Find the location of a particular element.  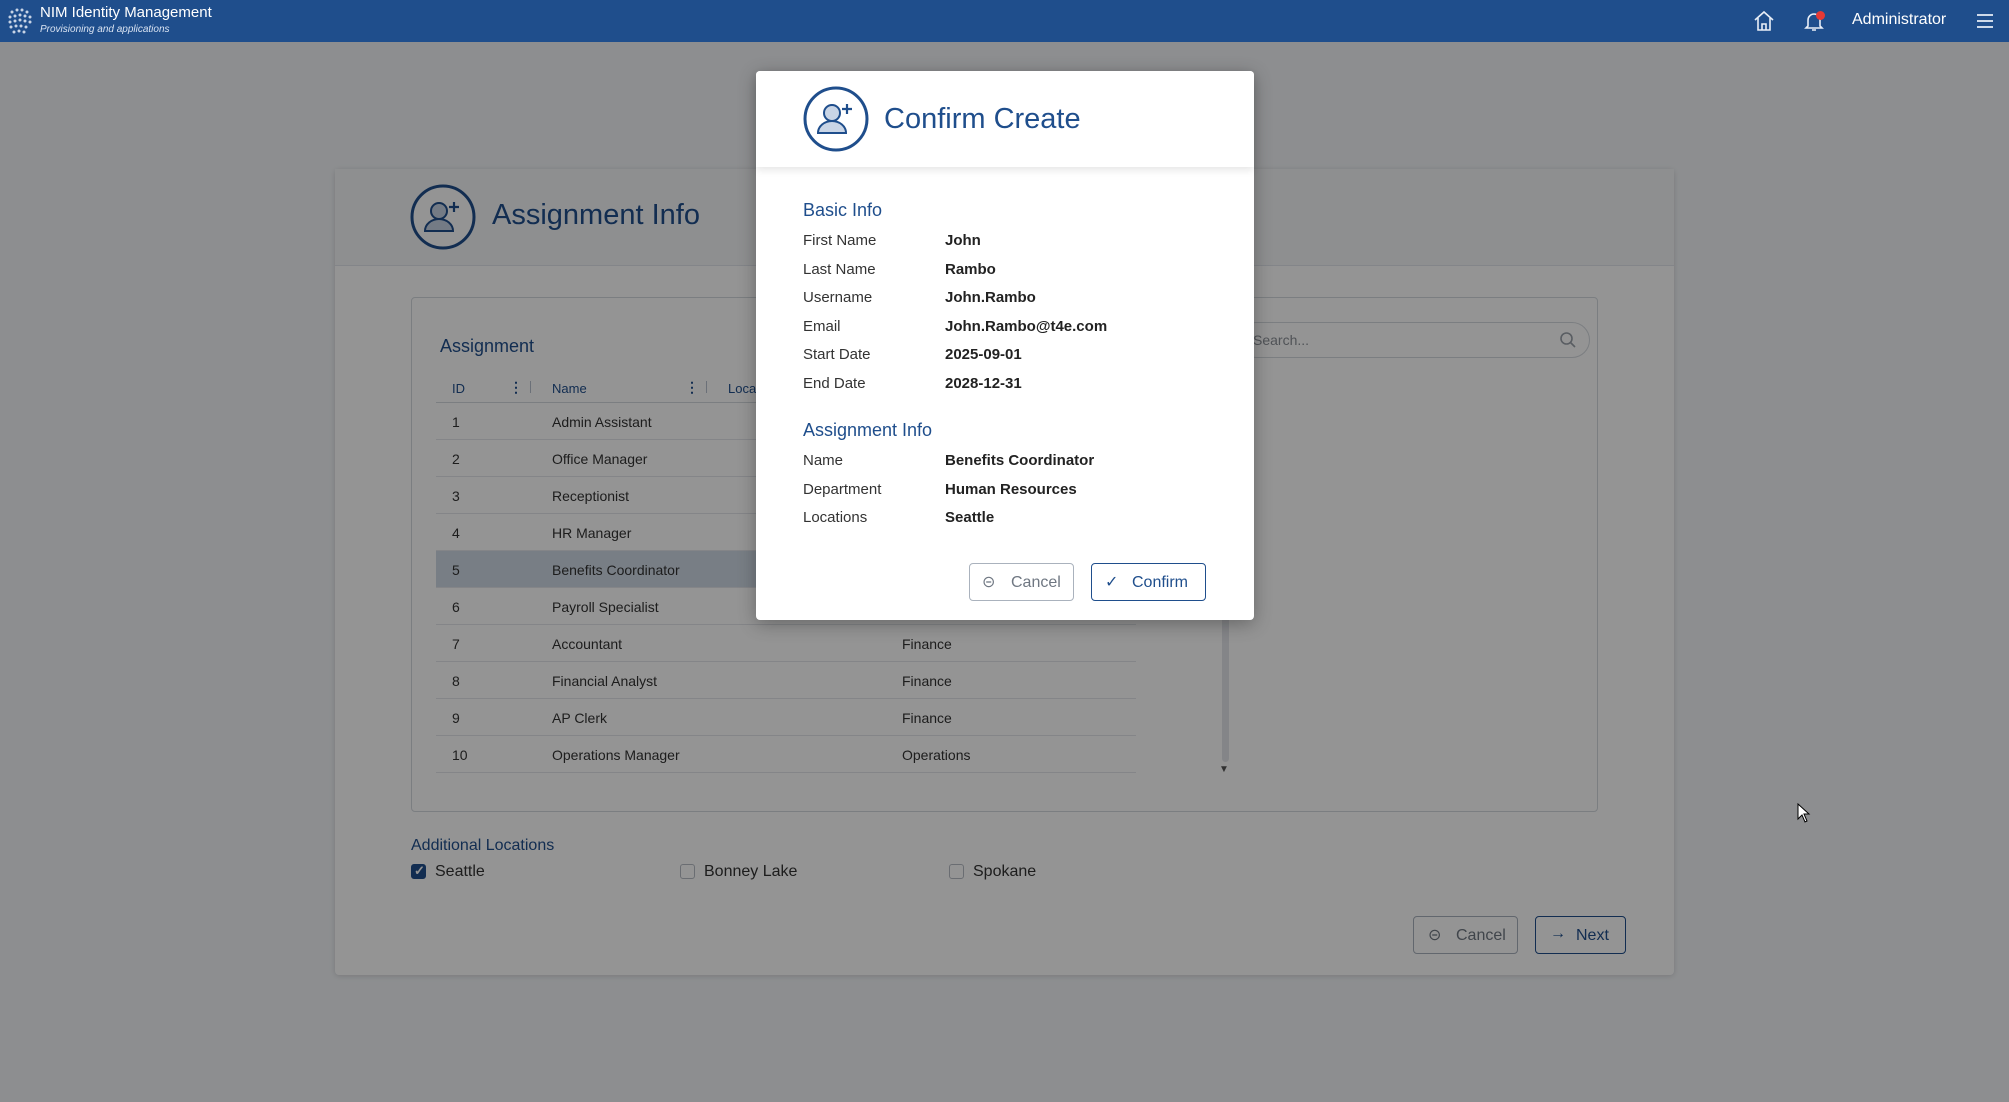

add-user-icon is located at coordinates (836, 119).